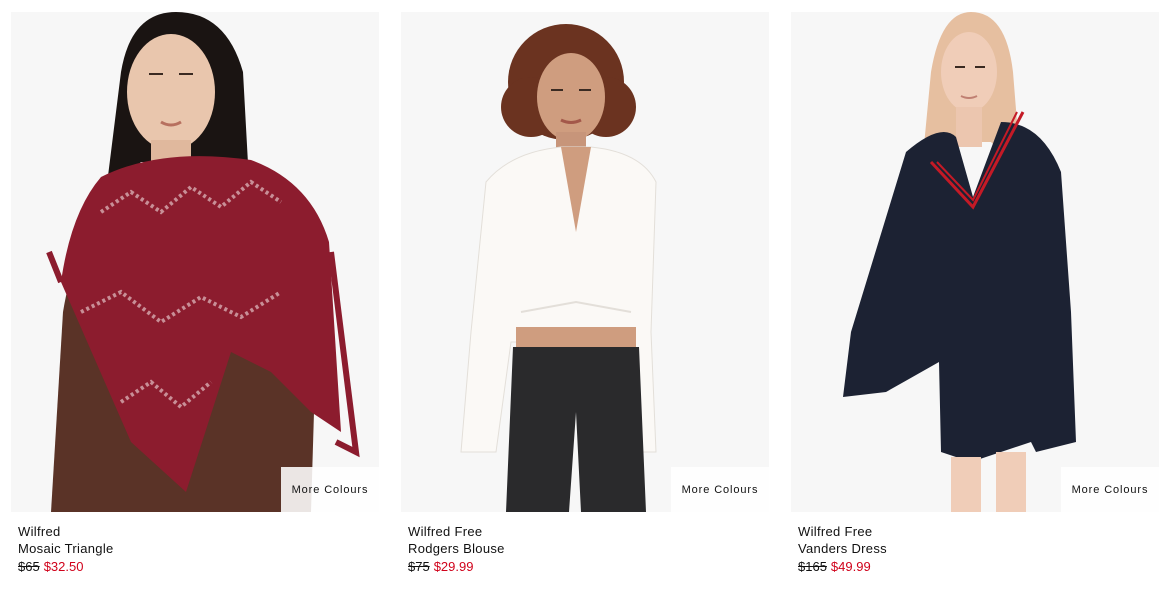 The height and width of the screenshot is (599, 1170). I want to click on product-name-link: Rodgers Blouse, so click(585, 548).